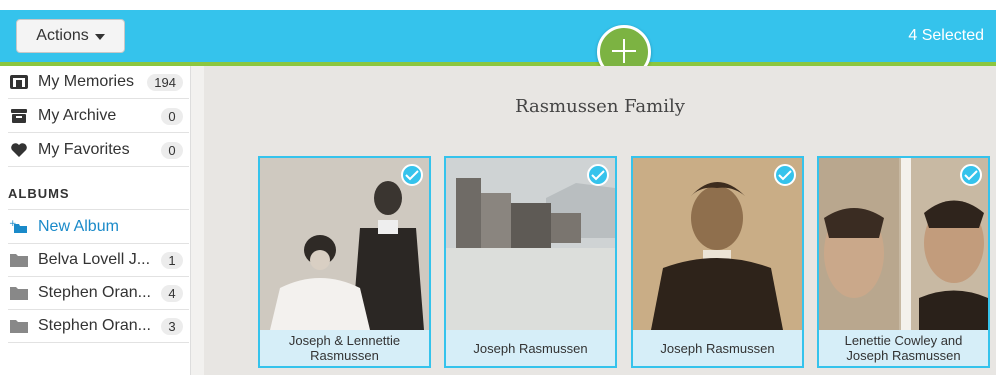  What do you see at coordinates (903, 348) in the screenshot?
I see `photo-caption: Lenettie Cowley and Joseph Rasmussen` at bounding box center [903, 348].